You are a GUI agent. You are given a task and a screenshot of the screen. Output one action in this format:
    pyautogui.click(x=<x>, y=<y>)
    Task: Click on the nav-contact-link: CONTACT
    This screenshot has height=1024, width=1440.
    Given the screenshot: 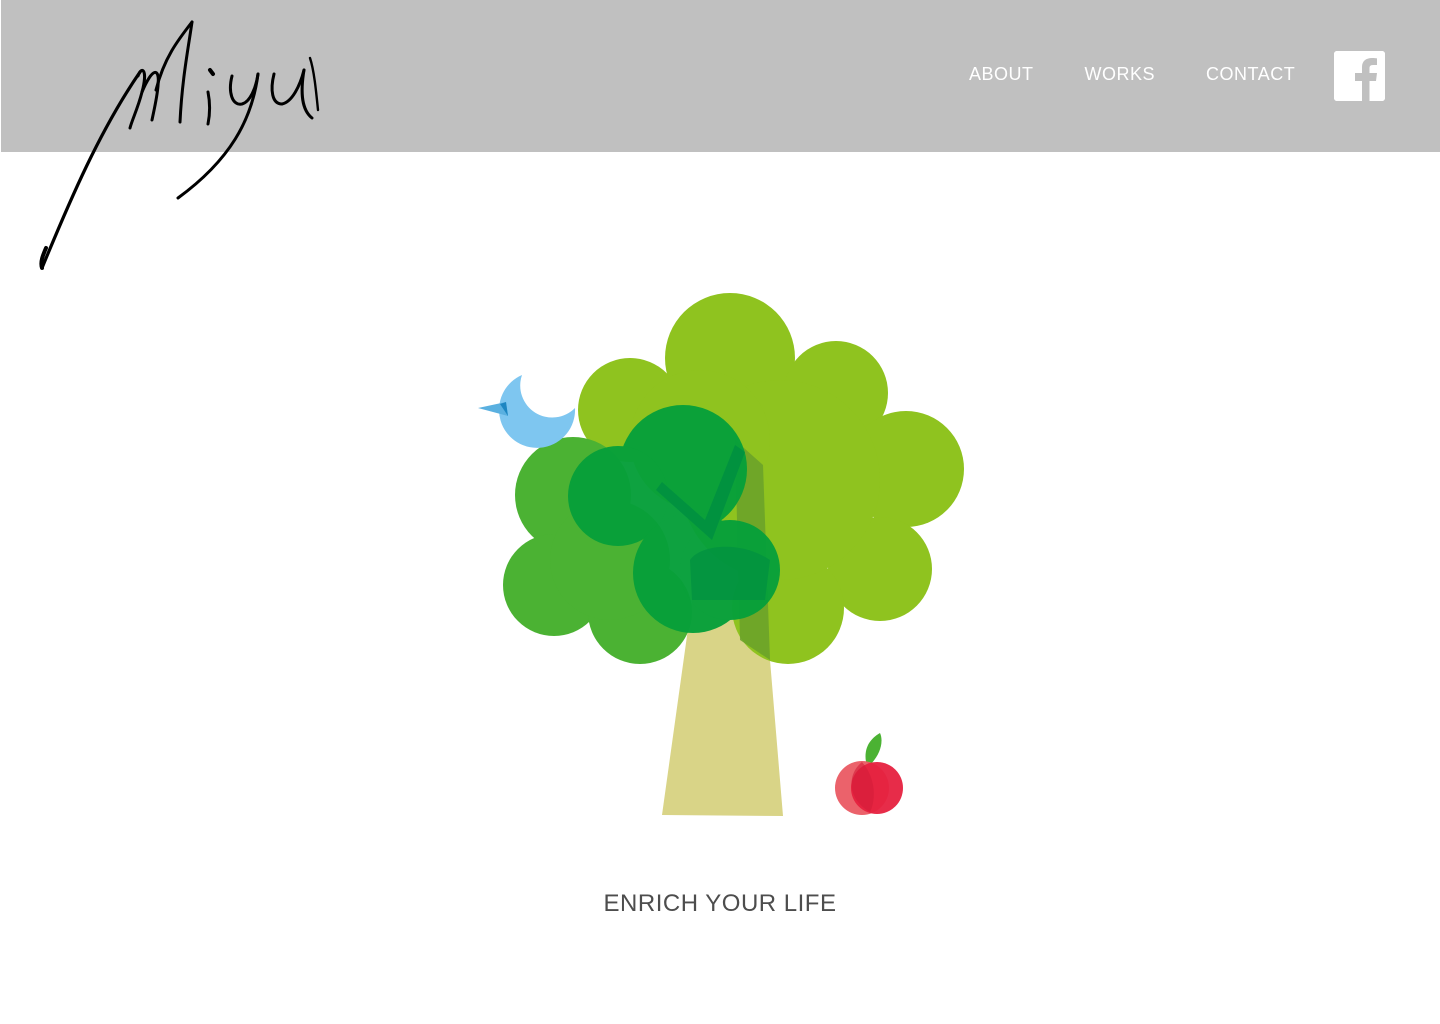 What is the action you would take?
    pyautogui.click(x=1250, y=74)
    